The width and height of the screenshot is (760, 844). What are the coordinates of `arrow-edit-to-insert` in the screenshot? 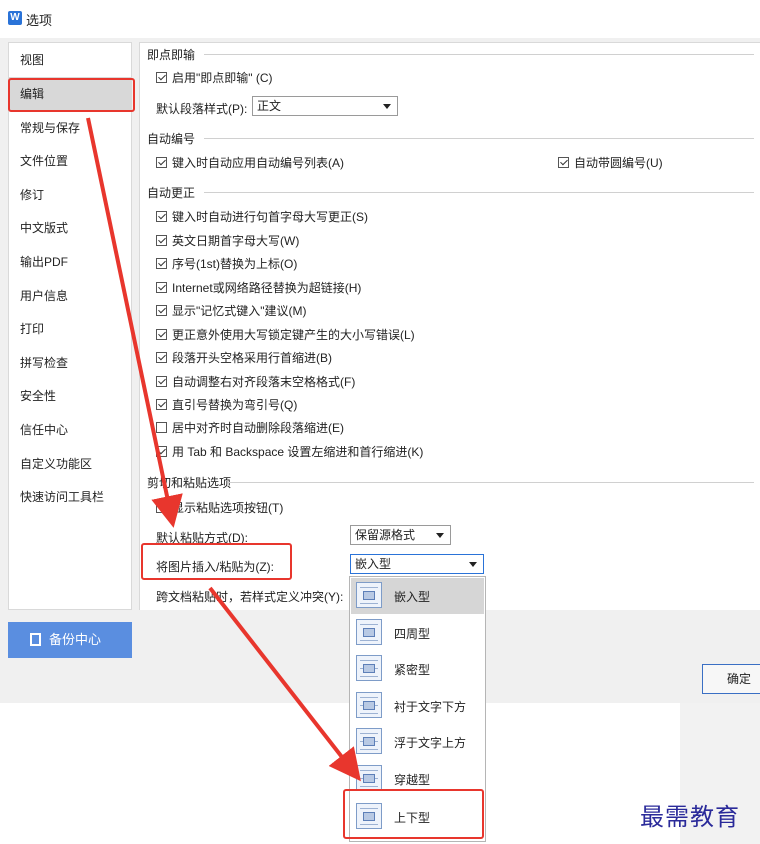 It's located at (134, 322).